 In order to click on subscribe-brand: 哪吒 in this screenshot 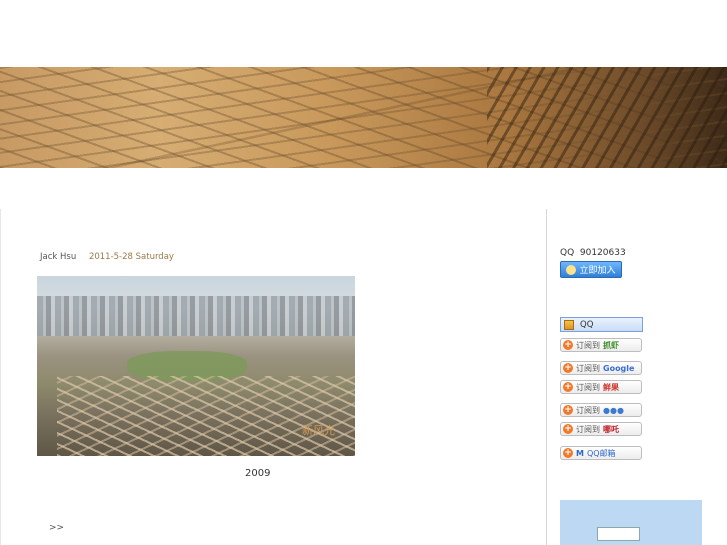, I will do `click(611, 429)`.